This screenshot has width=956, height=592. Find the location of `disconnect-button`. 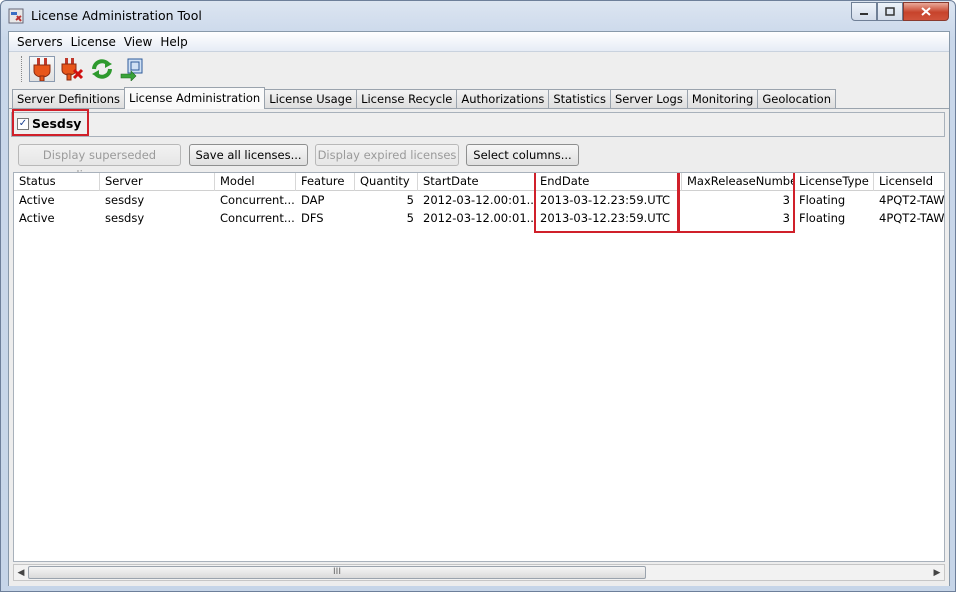

disconnect-button is located at coordinates (72, 69).